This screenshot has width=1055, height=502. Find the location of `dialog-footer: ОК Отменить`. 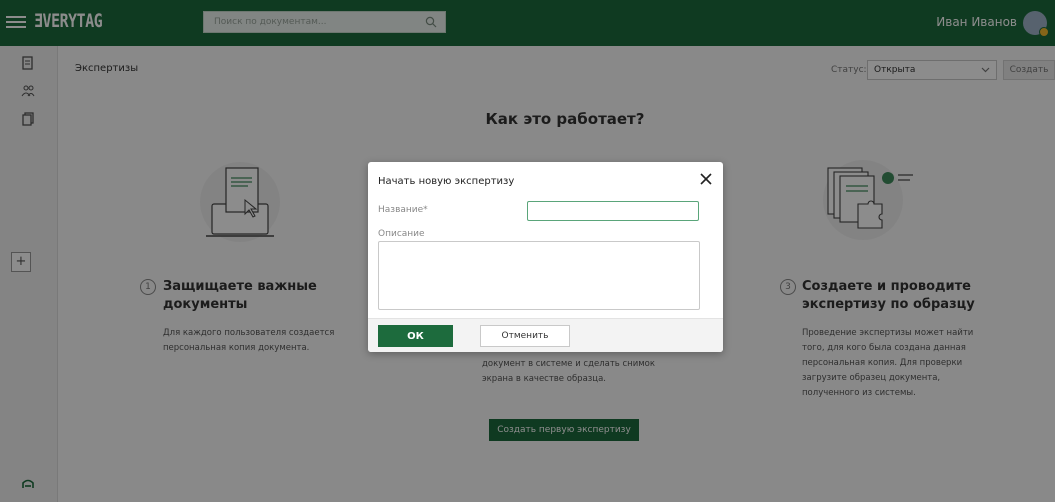

dialog-footer: ОК Отменить is located at coordinates (545, 335).